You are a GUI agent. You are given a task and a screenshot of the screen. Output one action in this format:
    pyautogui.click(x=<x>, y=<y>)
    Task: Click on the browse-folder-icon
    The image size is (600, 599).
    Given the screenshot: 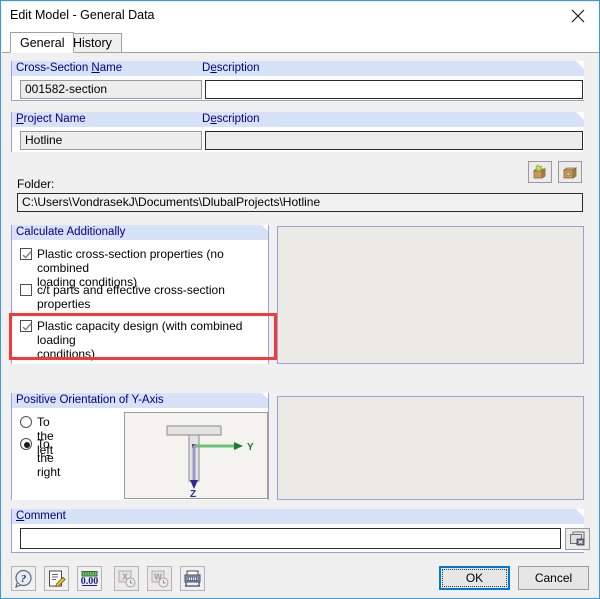 What is the action you would take?
    pyautogui.click(x=570, y=172)
    